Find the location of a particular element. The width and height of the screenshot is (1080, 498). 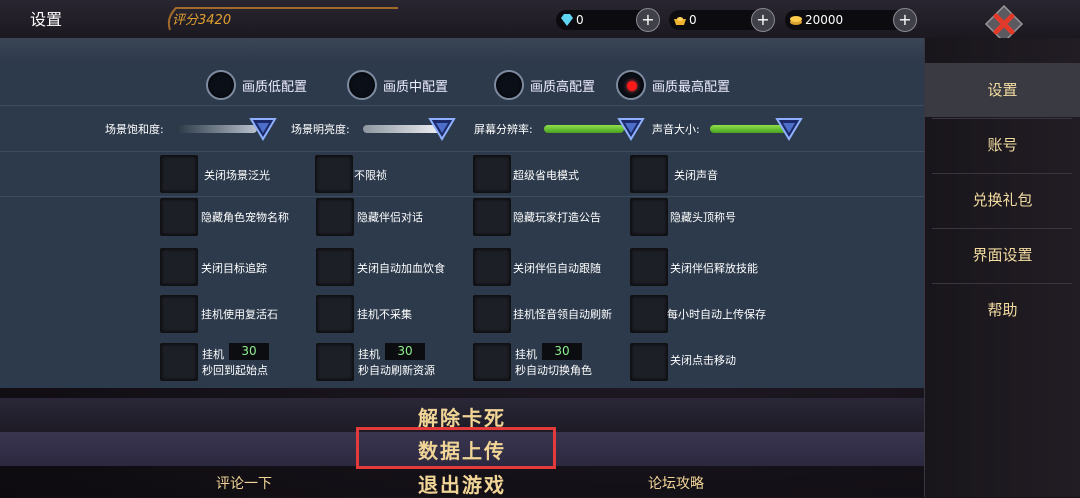

resolution-slider: 屏幕分辨率: is located at coordinates (560, 129).